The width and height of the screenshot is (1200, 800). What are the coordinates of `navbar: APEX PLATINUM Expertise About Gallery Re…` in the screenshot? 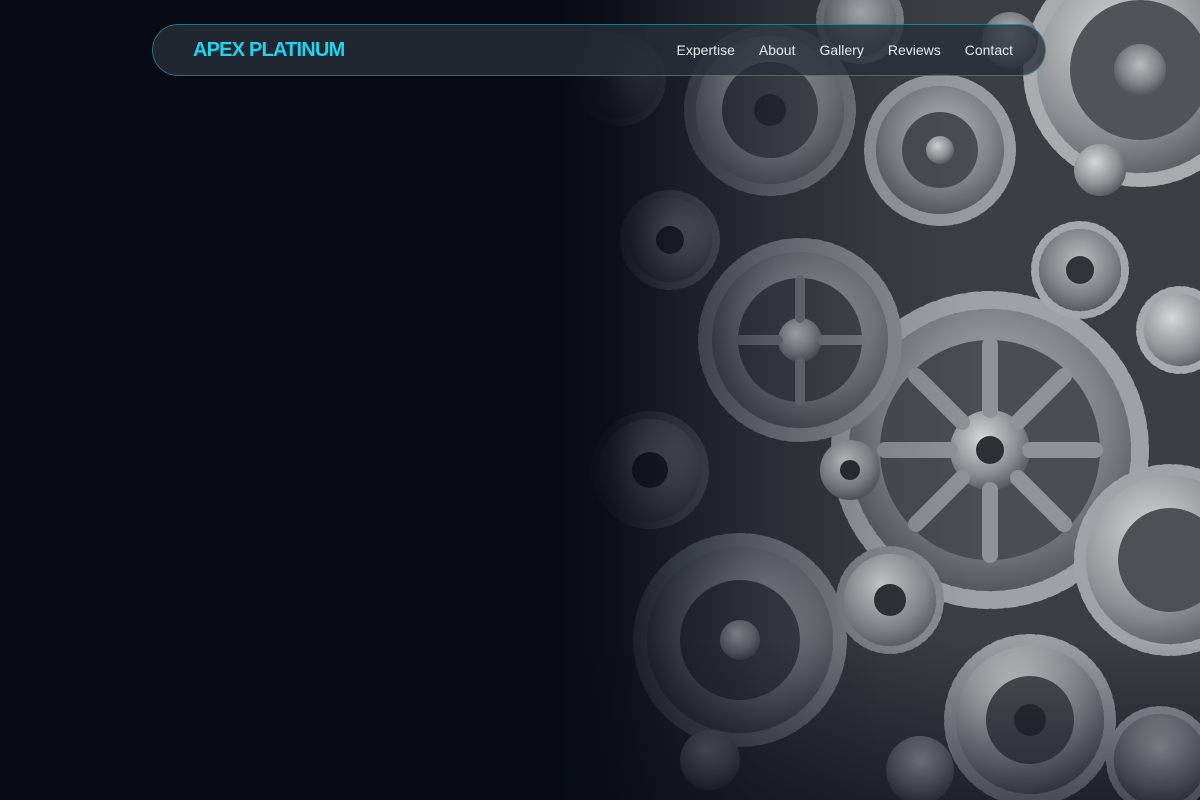 It's located at (599, 50).